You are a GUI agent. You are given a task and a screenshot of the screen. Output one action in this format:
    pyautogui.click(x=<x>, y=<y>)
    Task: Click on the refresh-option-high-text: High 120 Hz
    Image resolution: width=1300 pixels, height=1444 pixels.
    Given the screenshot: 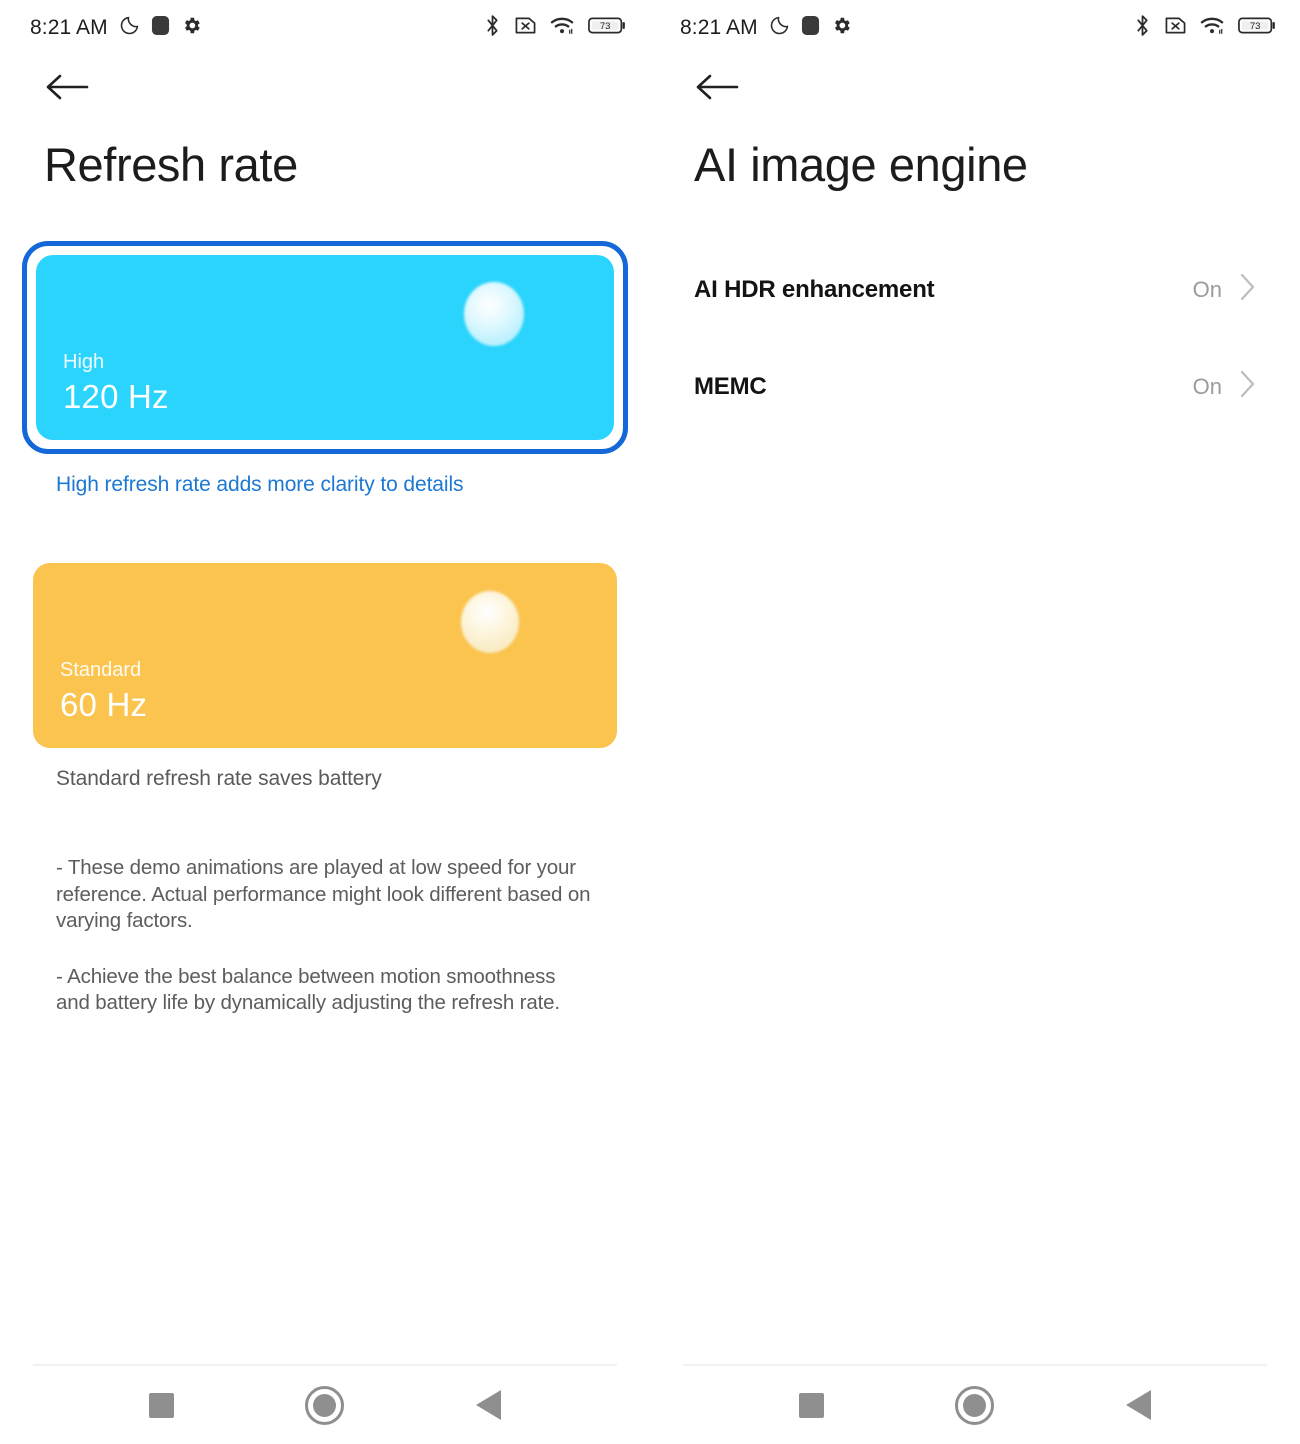 What is the action you would take?
    pyautogui.click(x=116, y=383)
    